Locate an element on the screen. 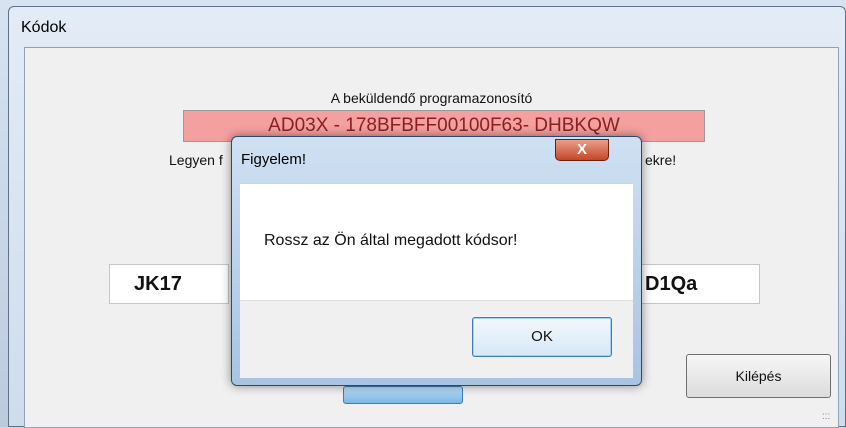  exit-button: Kilépés is located at coordinates (758, 376).